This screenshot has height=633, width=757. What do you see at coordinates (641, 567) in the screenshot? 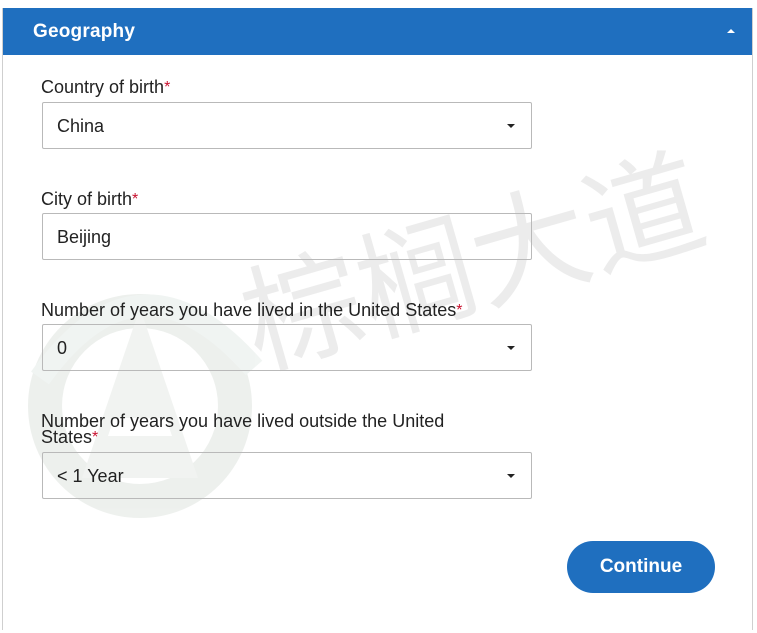
I see `continue-button: Continue` at bounding box center [641, 567].